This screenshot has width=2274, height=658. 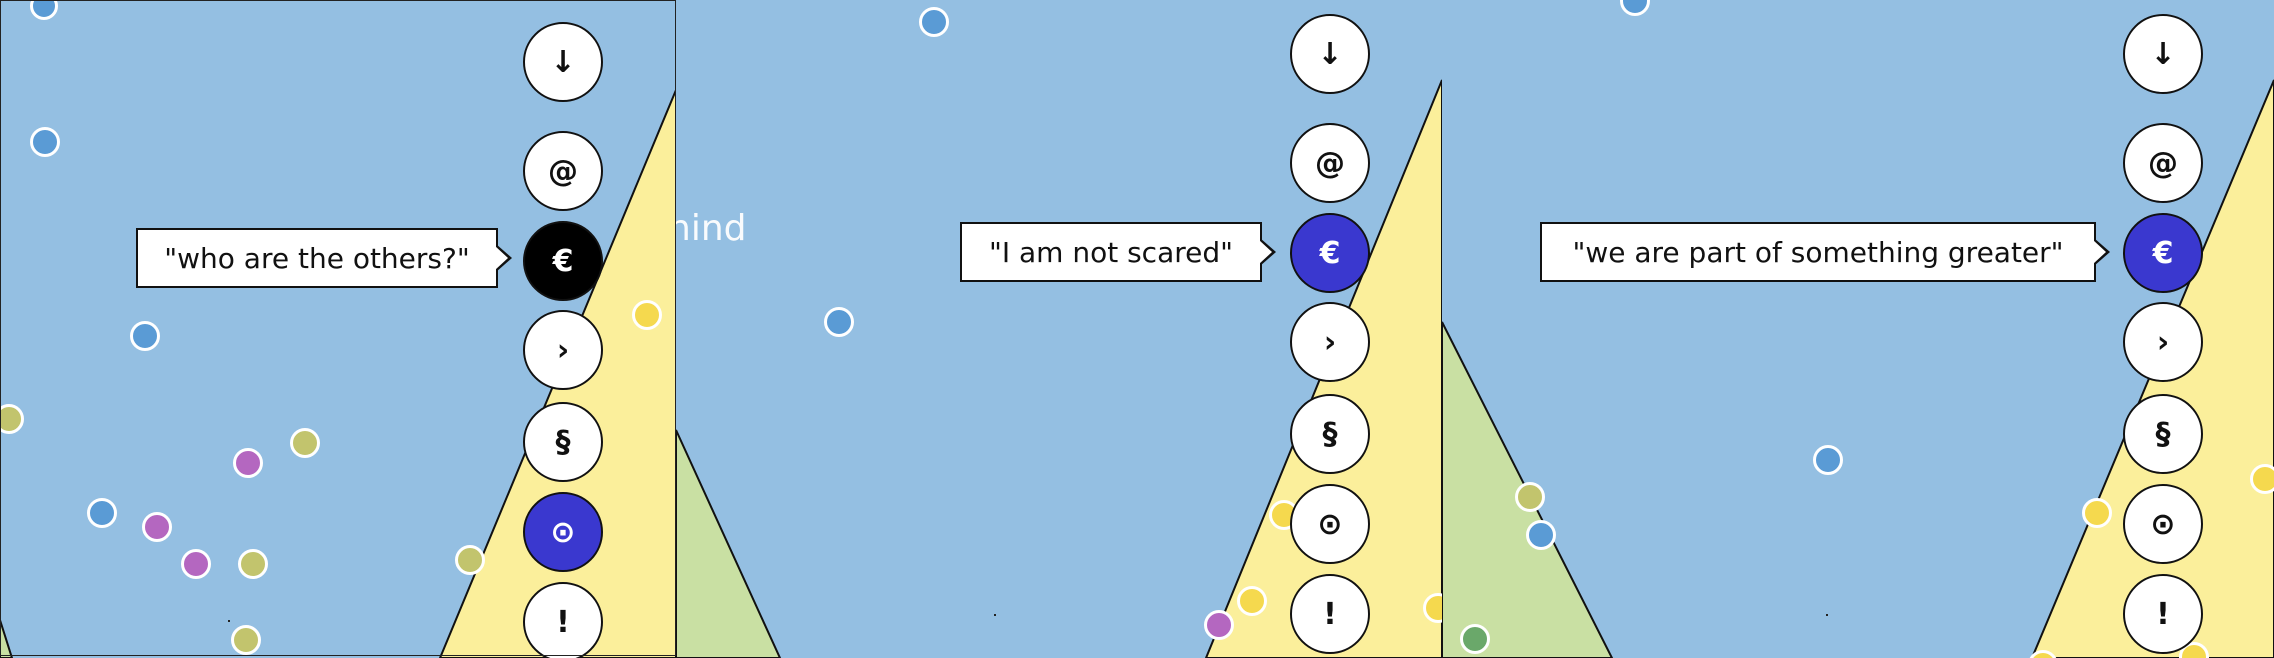 What do you see at coordinates (711, 228) in the screenshot?
I see `background-text: nind` at bounding box center [711, 228].